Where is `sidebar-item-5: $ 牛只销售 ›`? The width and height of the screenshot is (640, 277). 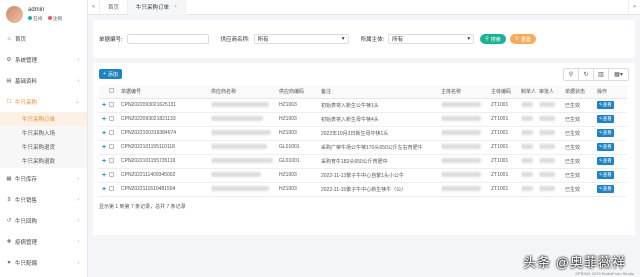 sidebar-item-5: $ 牛只销售 › is located at coordinates (43, 199).